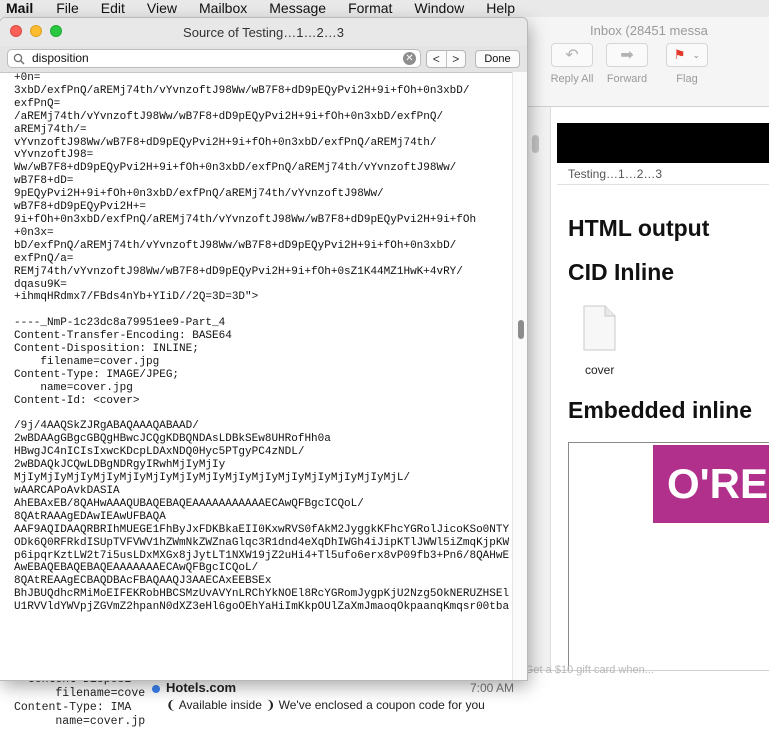 The image size is (769, 729). I want to click on flag-label: Flag, so click(687, 79).